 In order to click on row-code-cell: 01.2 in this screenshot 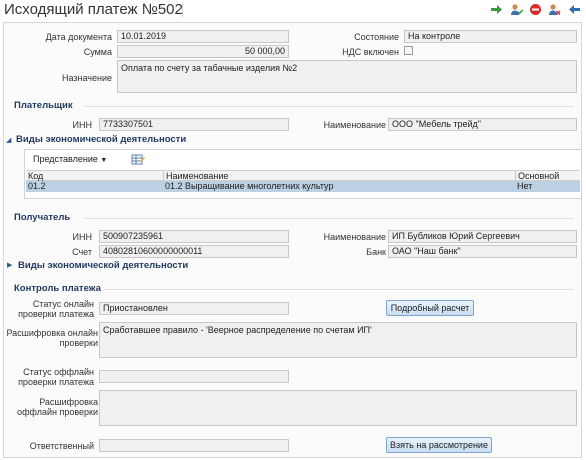, I will do `click(37, 186)`.